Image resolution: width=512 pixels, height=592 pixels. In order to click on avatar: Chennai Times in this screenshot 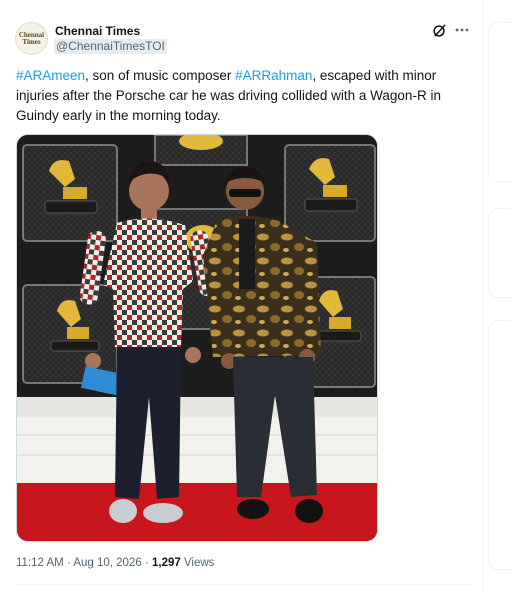, I will do `click(31, 38)`.